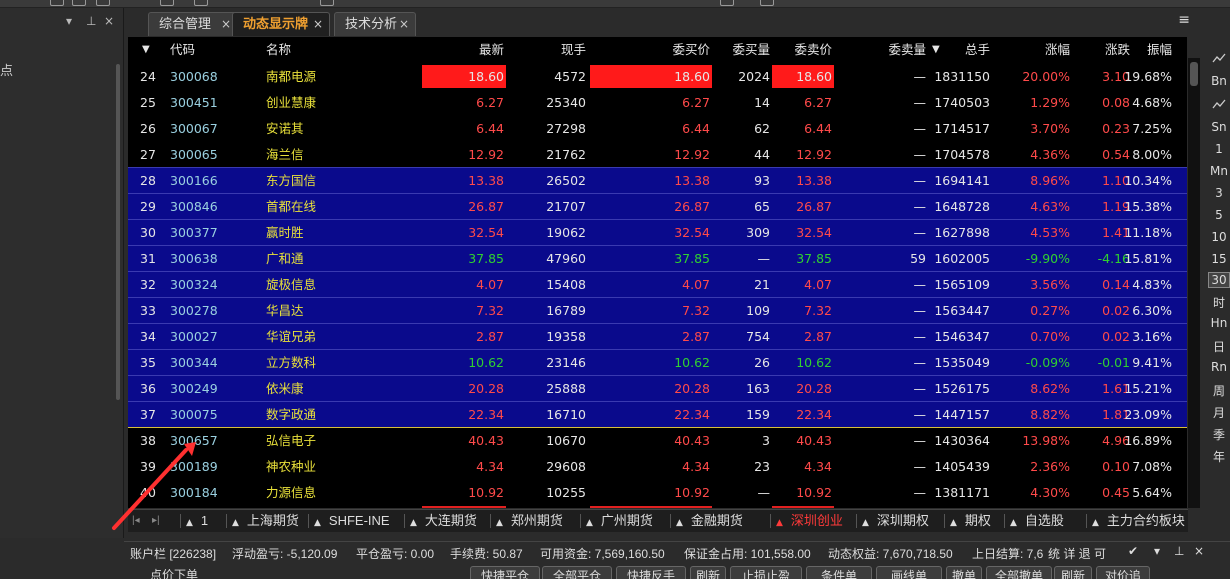 This screenshot has width=1230, height=579. I want to click on header-latest: 最新, so click(476, 49).